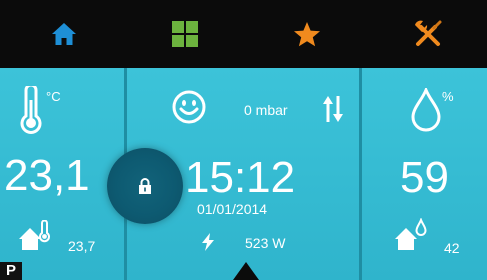 This screenshot has height=280, width=487. Describe the element at coordinates (189, 107) in the screenshot. I see `smiley-icon` at that location.